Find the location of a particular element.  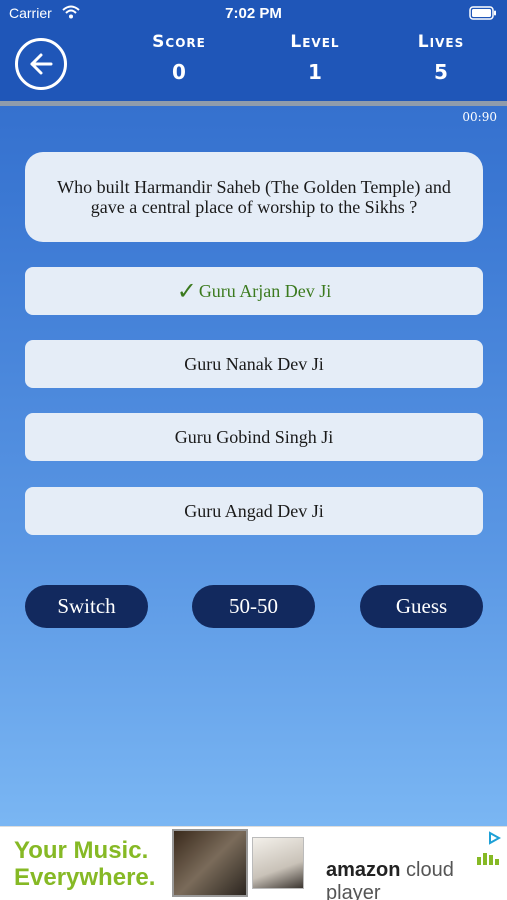

guess-button: Guess is located at coordinates (421, 606).